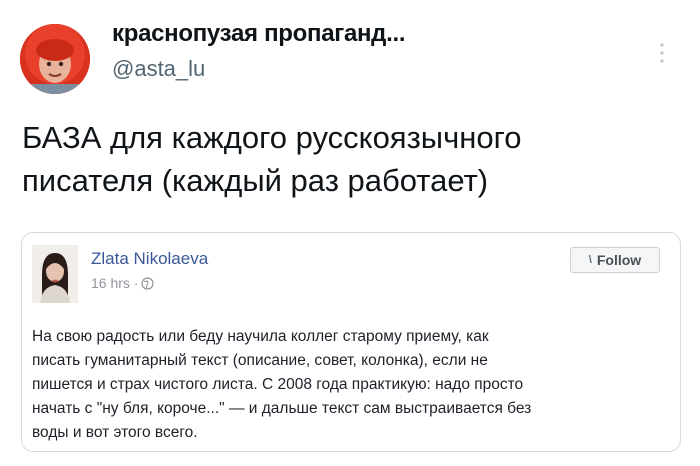 The height and width of the screenshot is (466, 700). I want to click on tweet-text-line: БАЗА для каждого русскоязычного, so click(272, 137).